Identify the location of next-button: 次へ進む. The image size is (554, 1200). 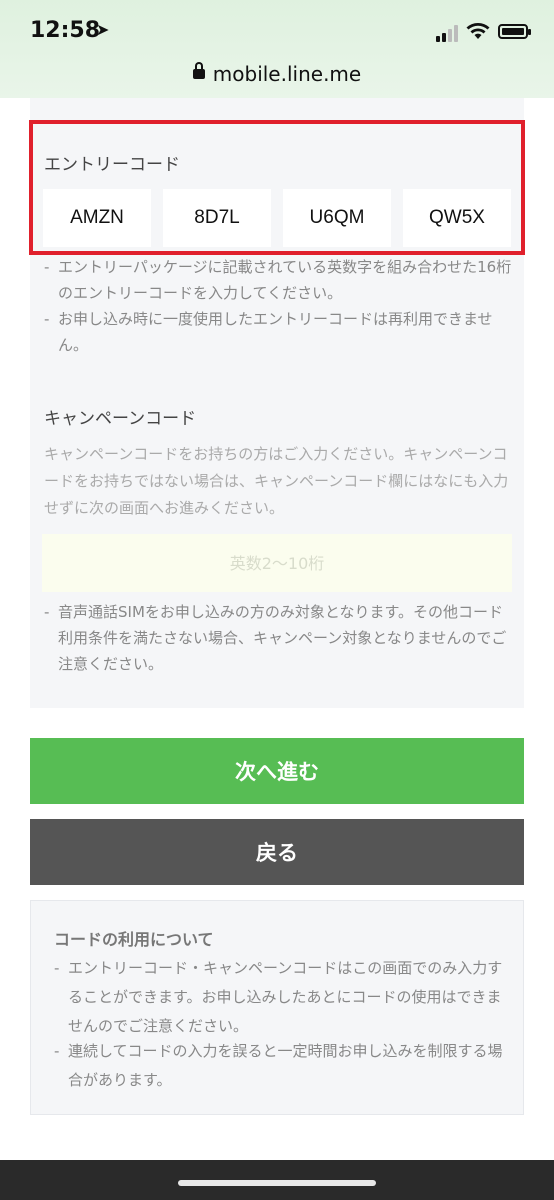
(277, 771).